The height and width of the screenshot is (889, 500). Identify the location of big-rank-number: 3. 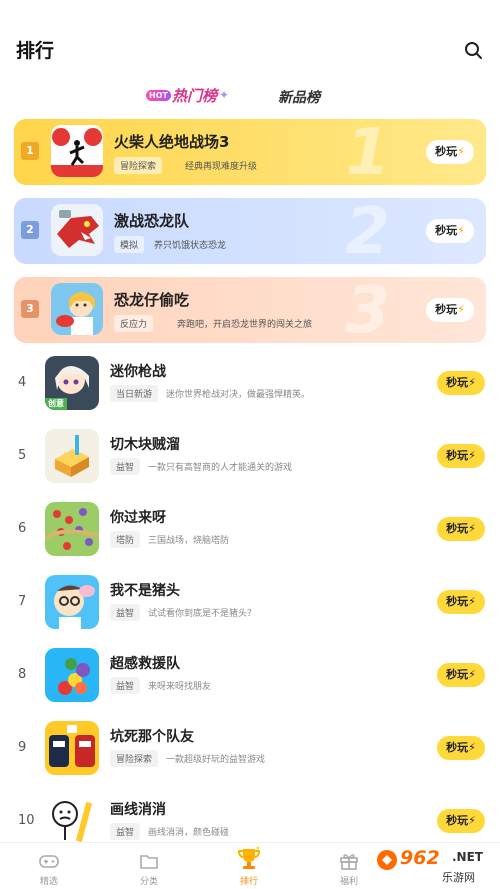
(367, 310).